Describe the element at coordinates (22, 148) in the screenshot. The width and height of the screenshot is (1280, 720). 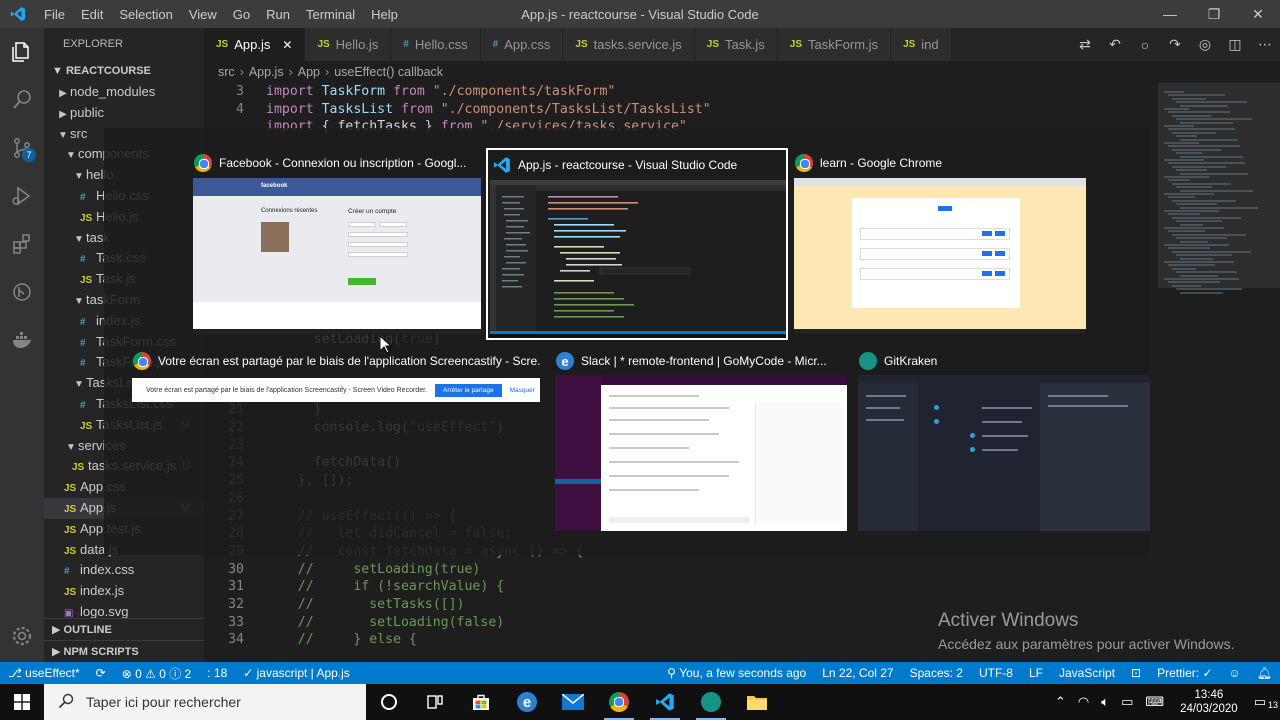
I see `source-control-icon: 7` at that location.